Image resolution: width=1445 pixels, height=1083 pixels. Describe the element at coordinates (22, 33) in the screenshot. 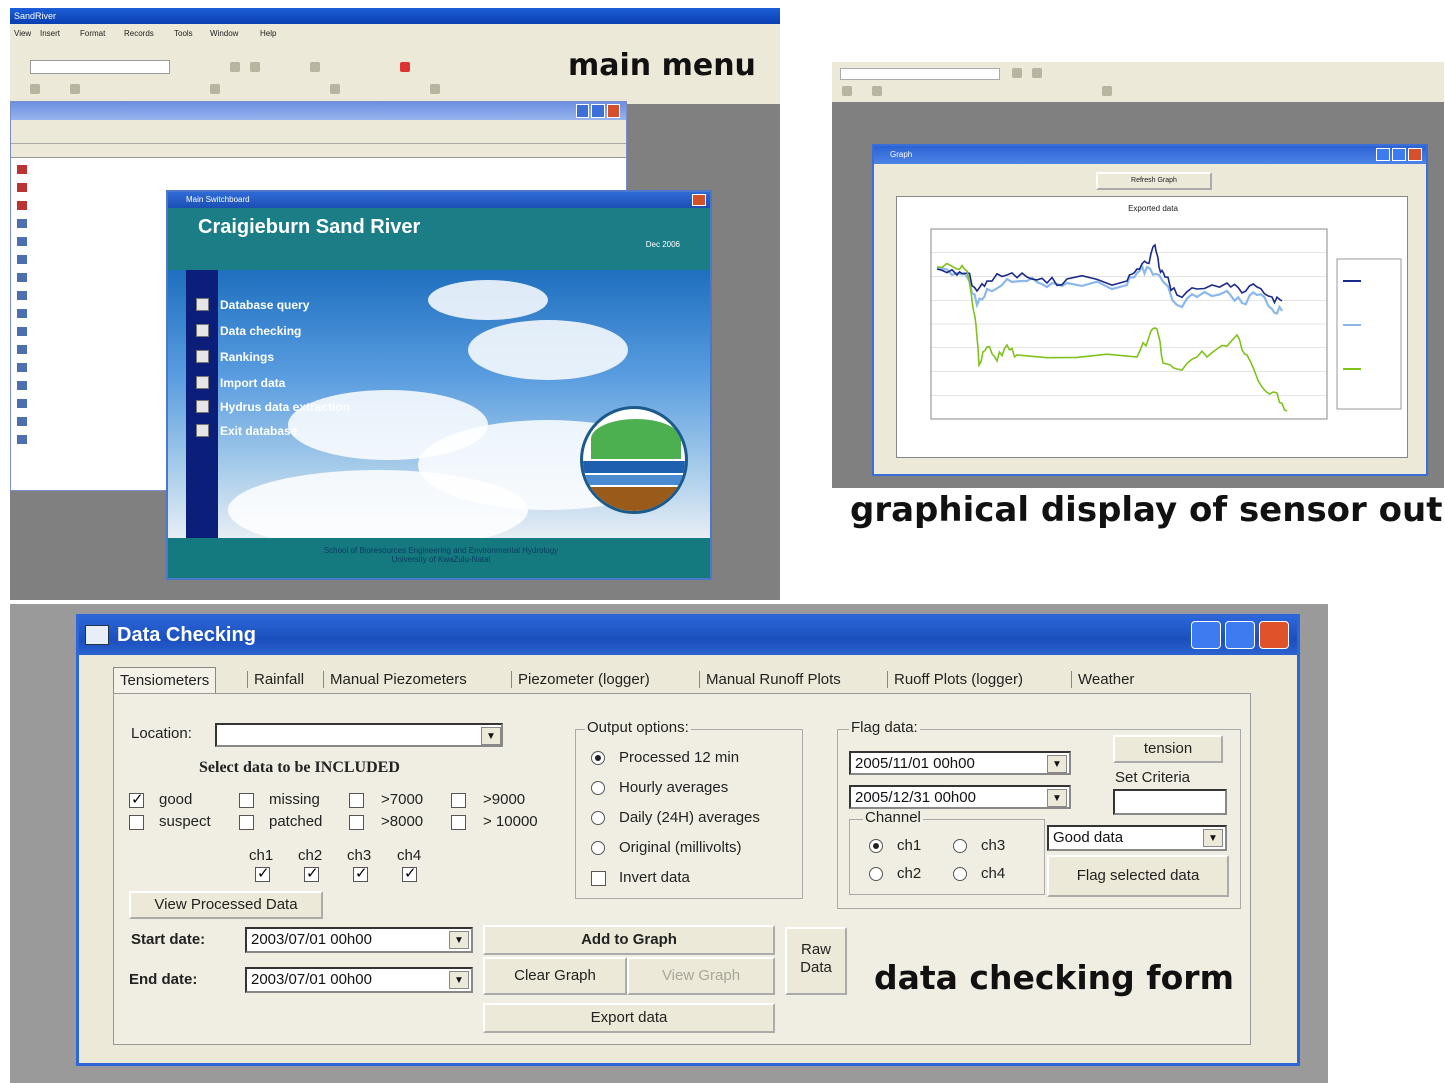

I see `menu-view: View` at that location.